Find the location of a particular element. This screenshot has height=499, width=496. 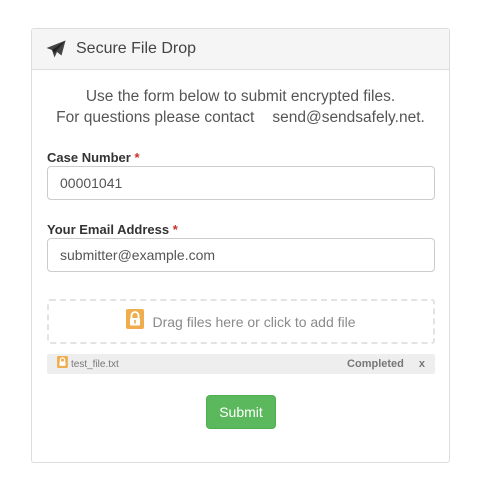

panel-header: Secure File Drop is located at coordinates (240, 49).